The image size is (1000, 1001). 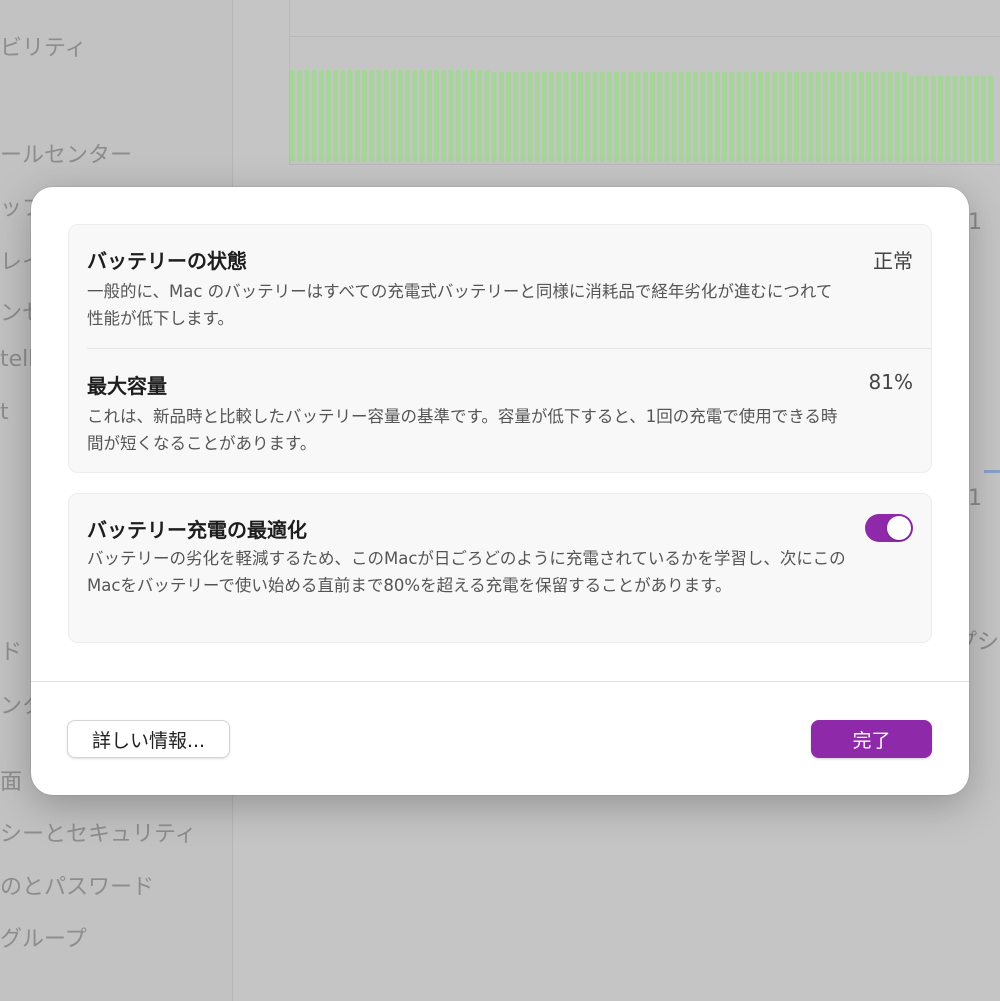 What do you see at coordinates (992, 471) in the screenshot?
I see `background-chart-marker` at bounding box center [992, 471].